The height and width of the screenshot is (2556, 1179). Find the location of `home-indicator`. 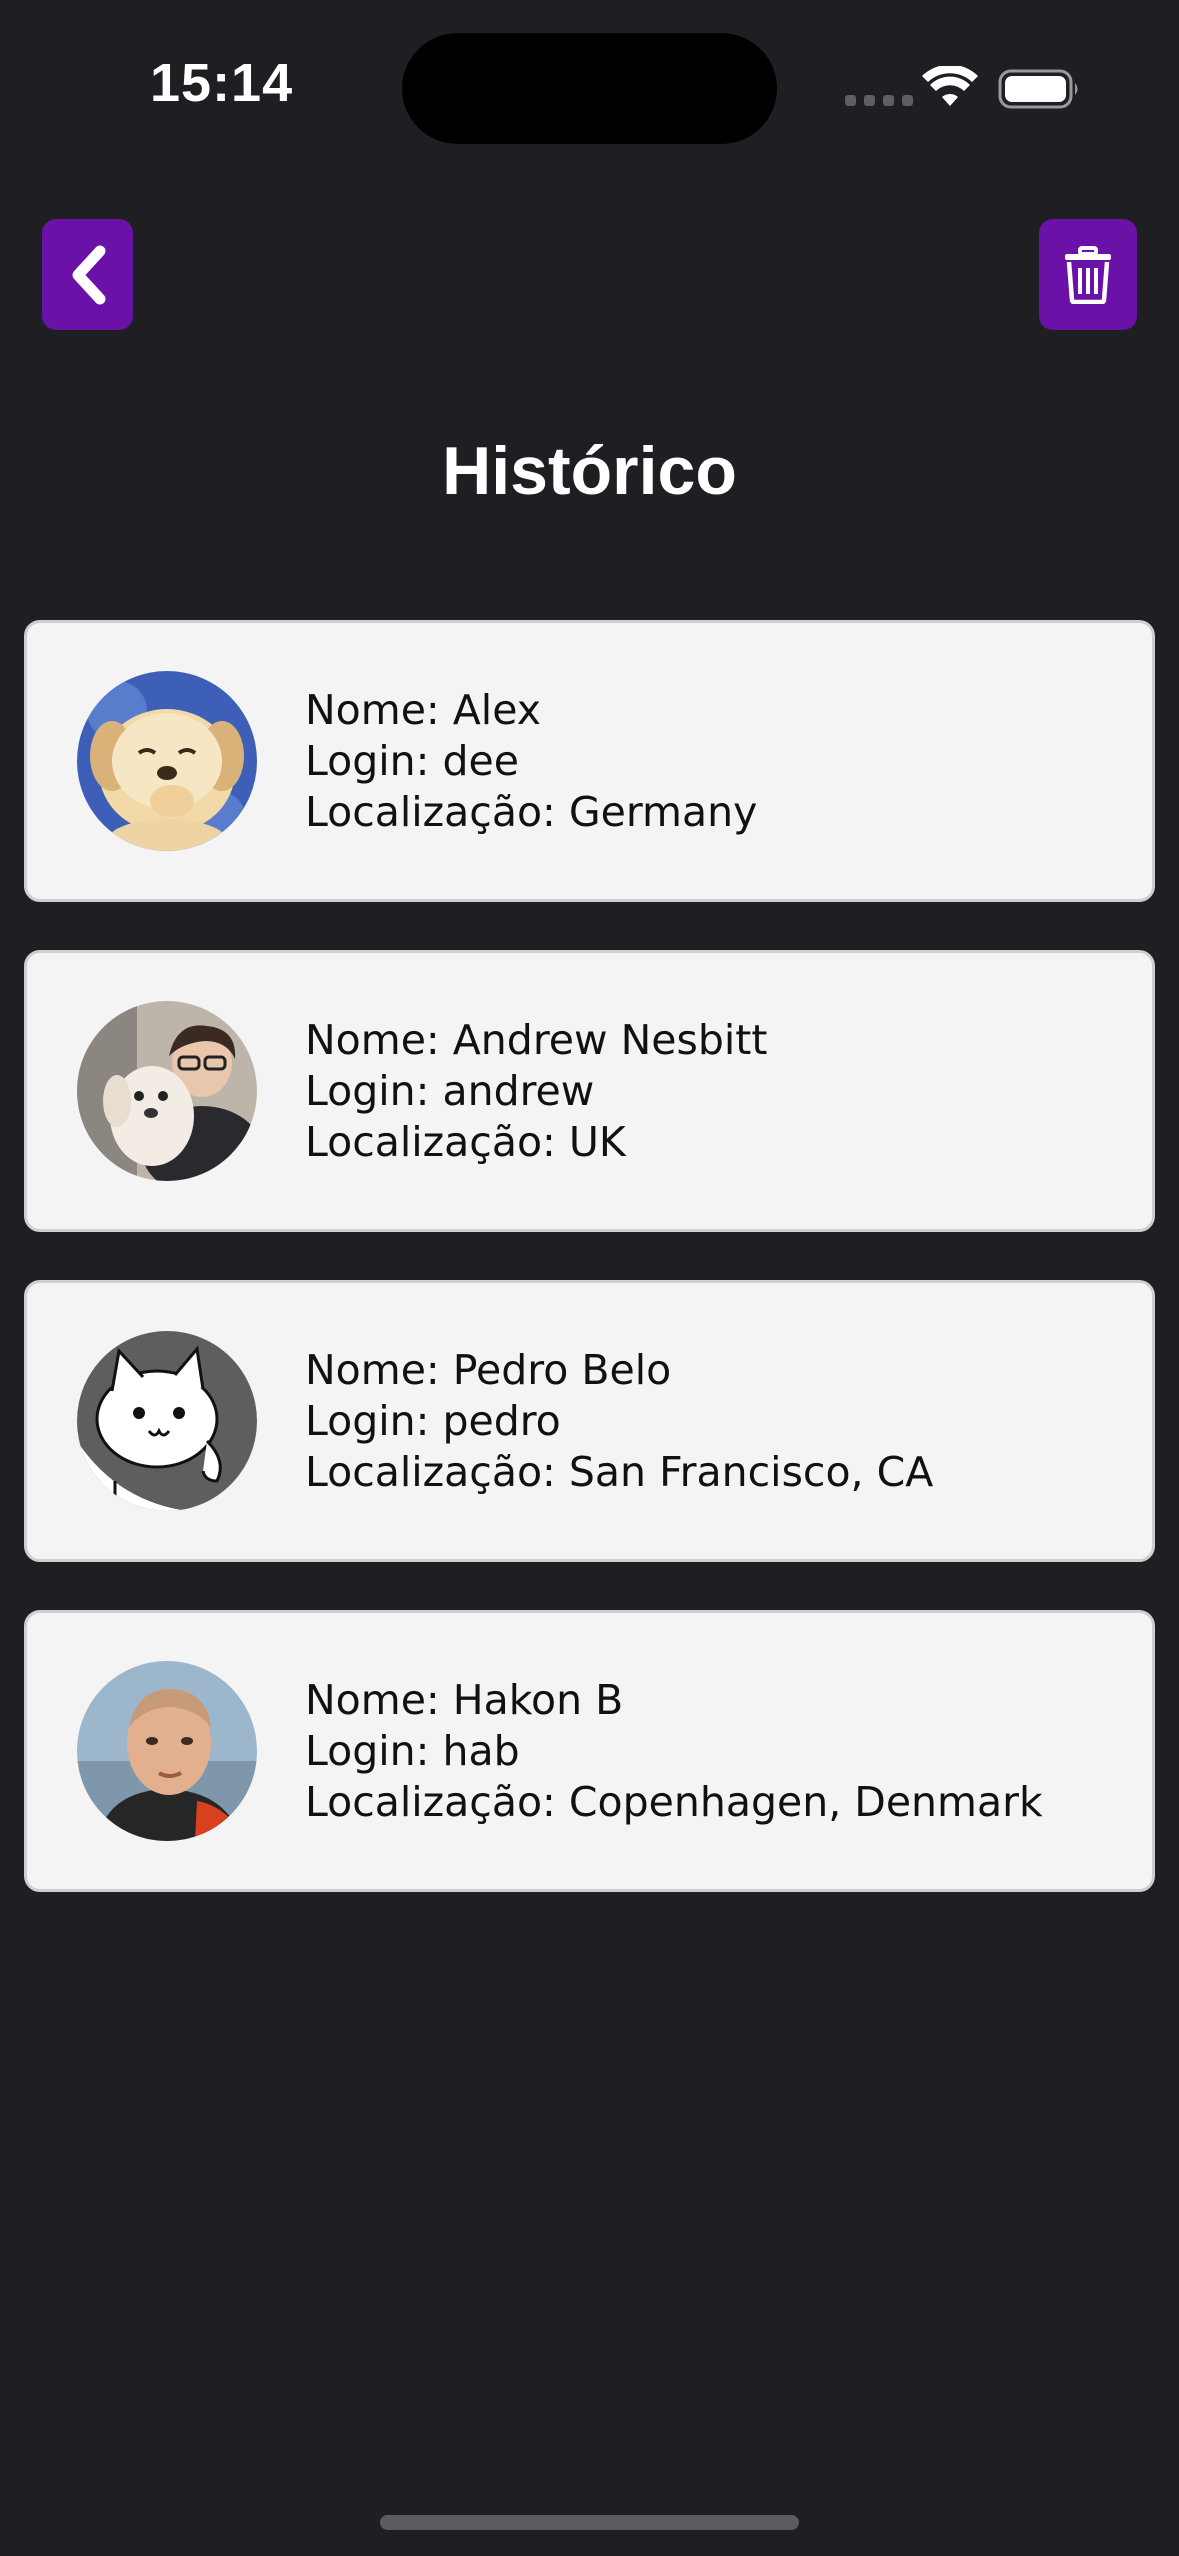

home-indicator is located at coordinates (589, 2522).